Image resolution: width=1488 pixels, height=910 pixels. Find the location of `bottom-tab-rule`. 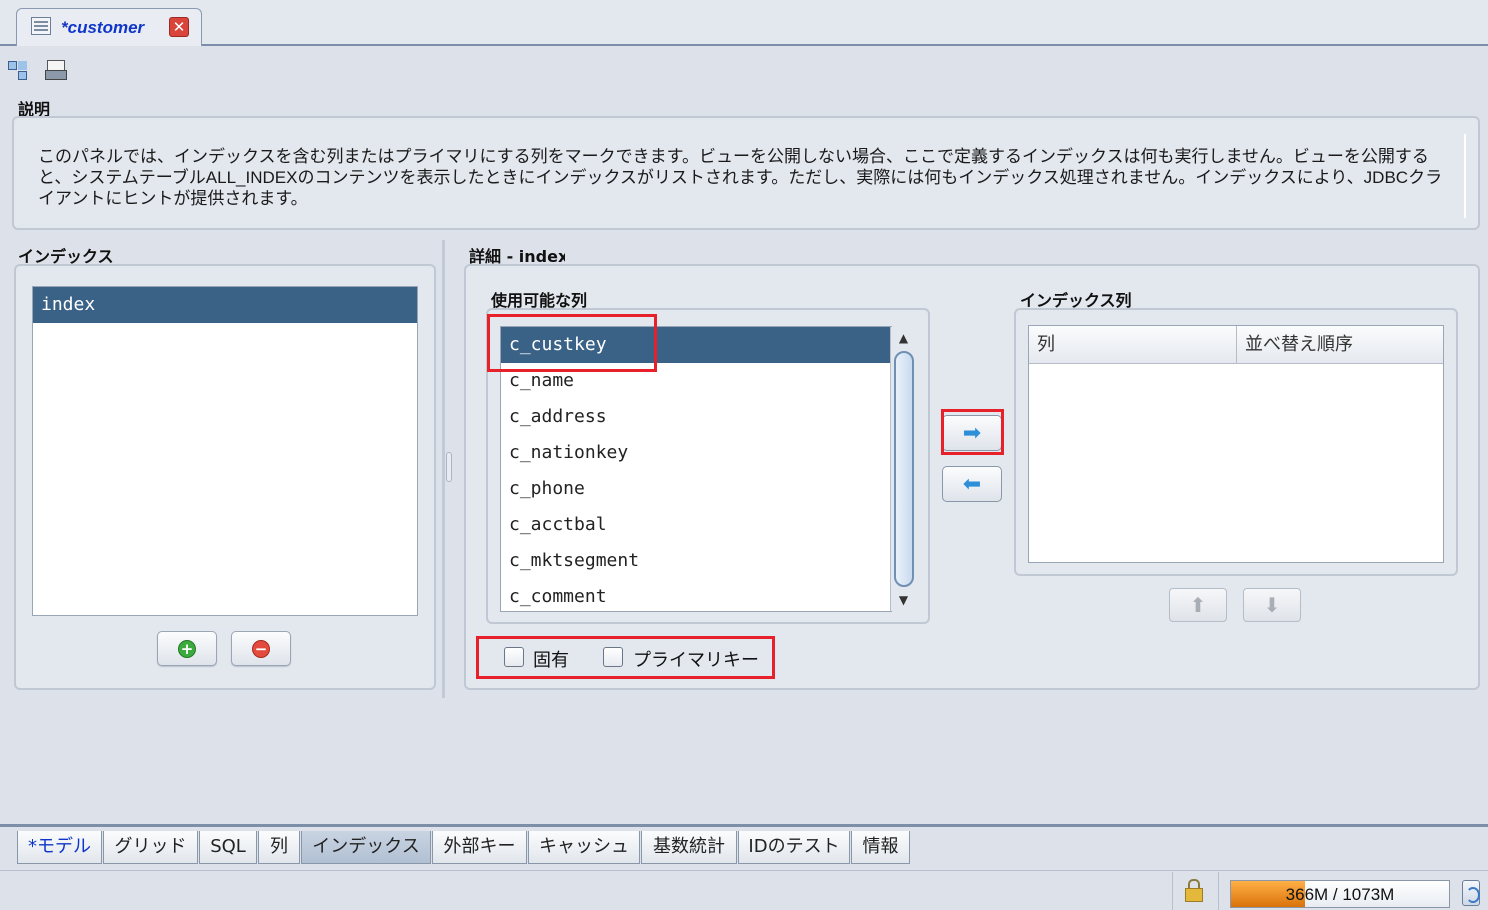

bottom-tab-rule is located at coordinates (744, 825).